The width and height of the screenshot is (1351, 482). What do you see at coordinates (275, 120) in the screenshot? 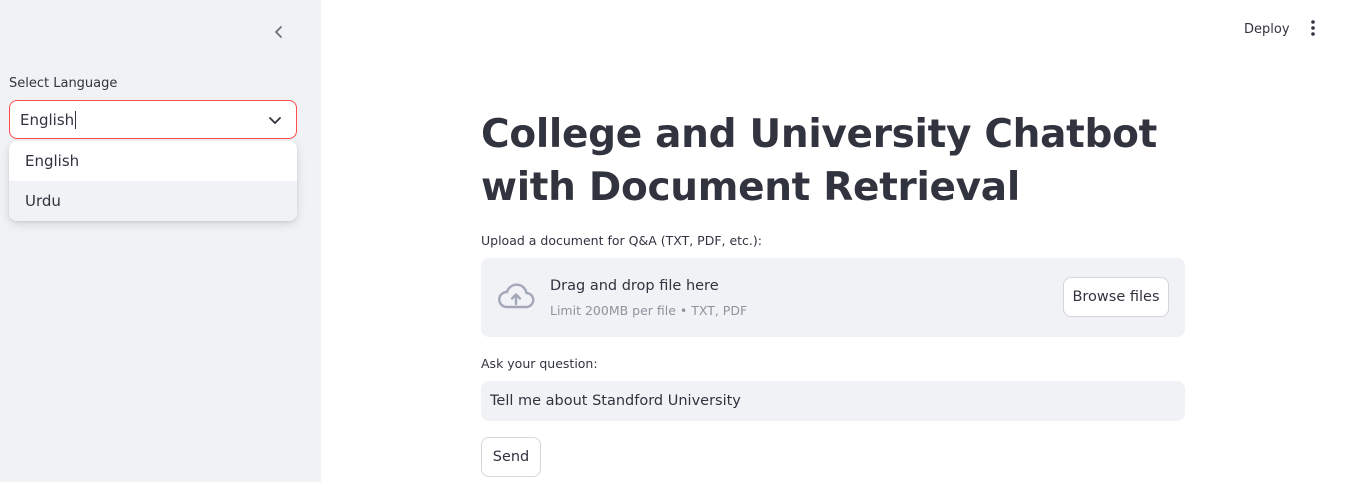
I see `chevron-down-icon` at bounding box center [275, 120].